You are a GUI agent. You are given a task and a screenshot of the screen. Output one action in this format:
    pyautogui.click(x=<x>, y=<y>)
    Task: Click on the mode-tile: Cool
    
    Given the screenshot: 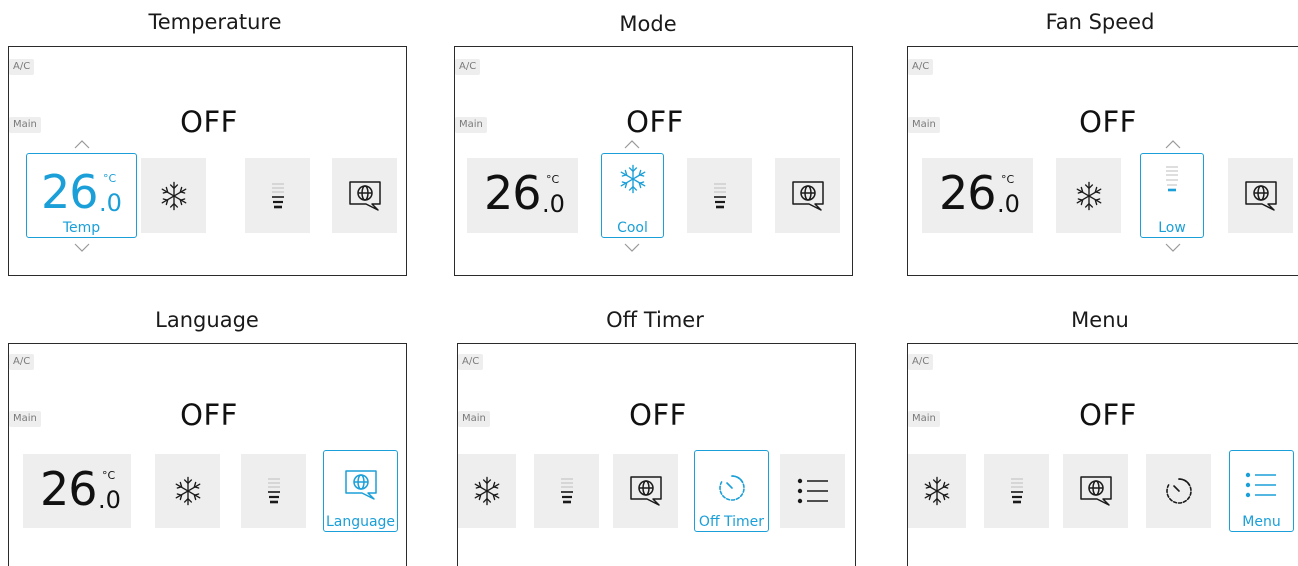 What is the action you would take?
    pyautogui.click(x=632, y=195)
    